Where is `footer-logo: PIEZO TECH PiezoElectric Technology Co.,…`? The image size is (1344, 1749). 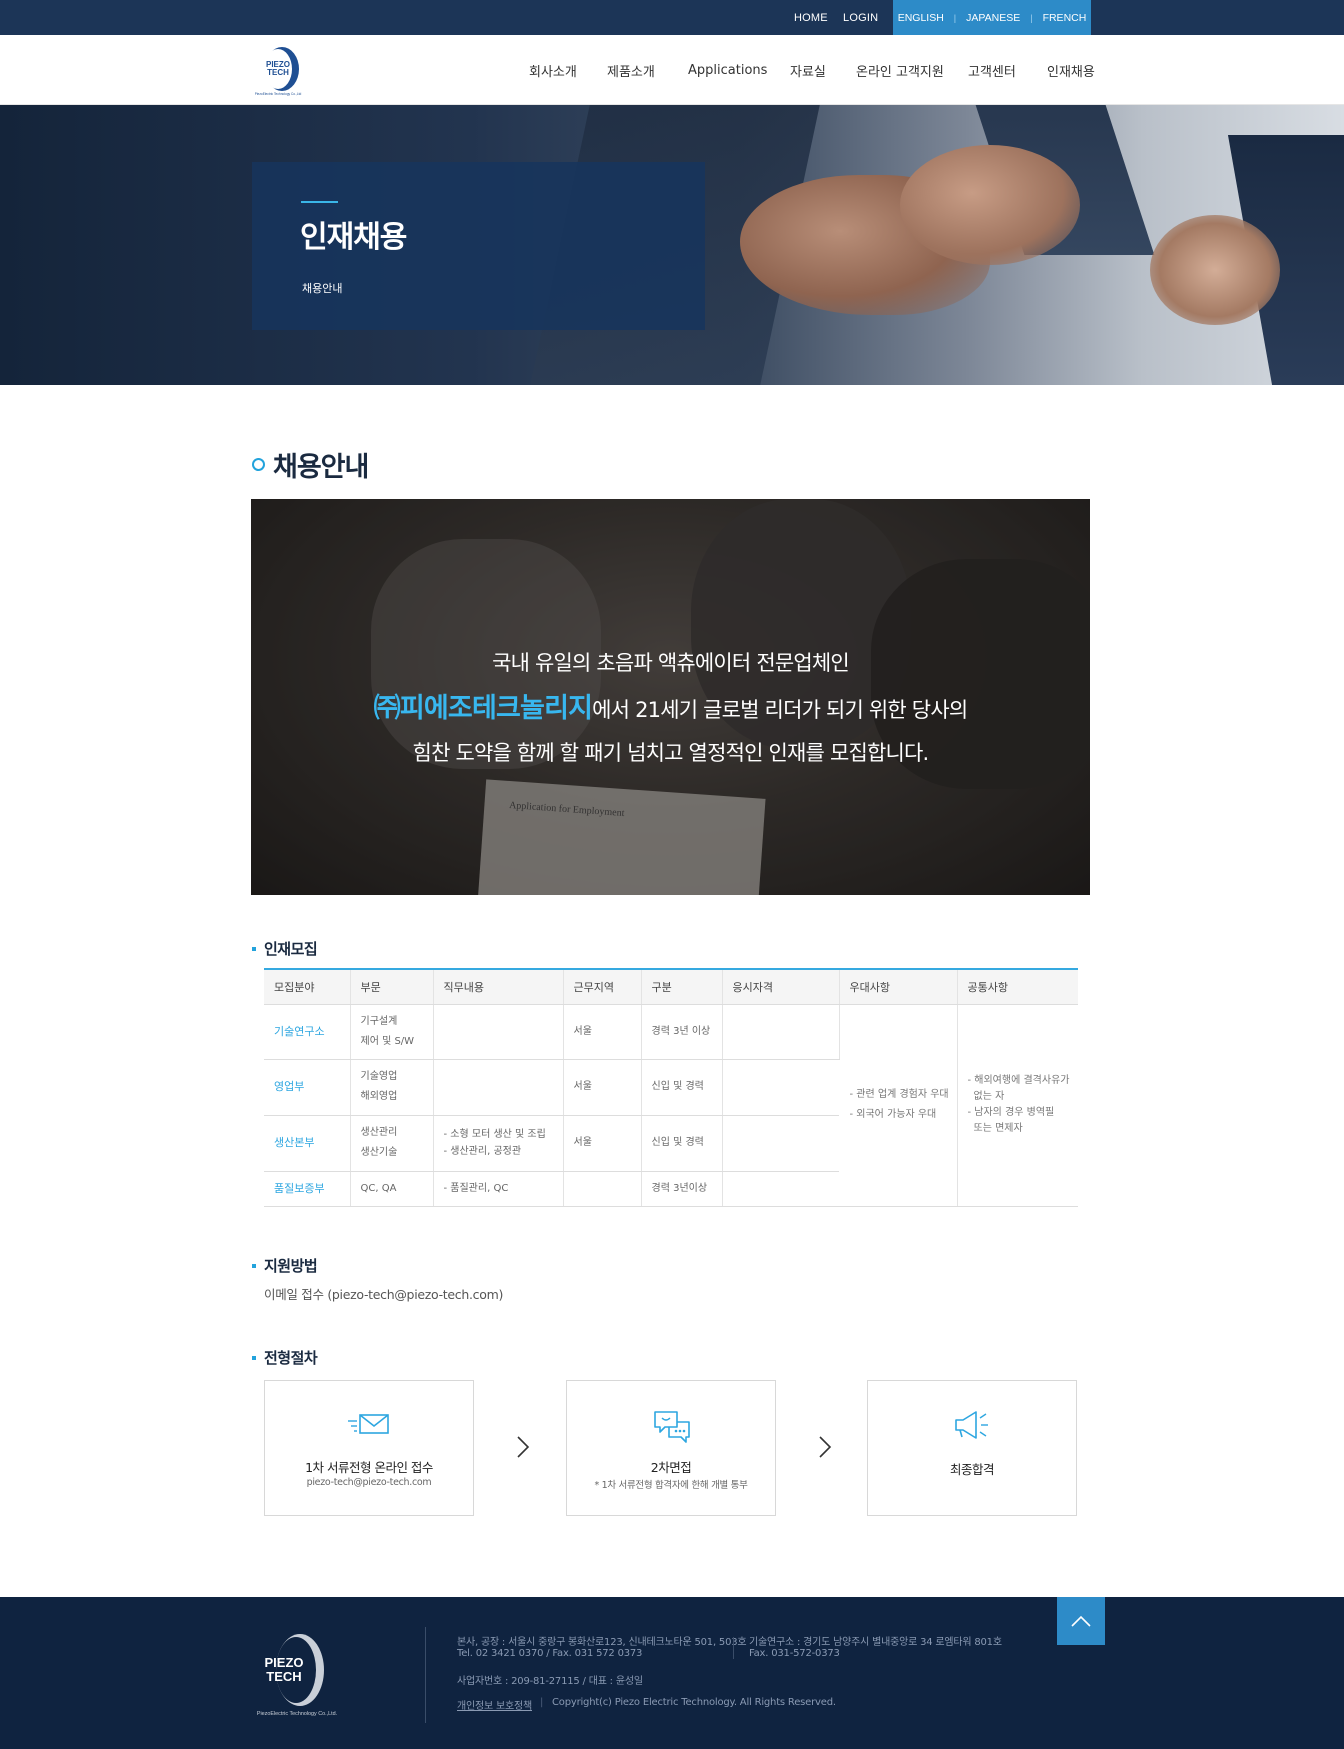
footer-logo: PIEZO TECH PiezoElectric Technology Co.,… is located at coordinates (297, 1675).